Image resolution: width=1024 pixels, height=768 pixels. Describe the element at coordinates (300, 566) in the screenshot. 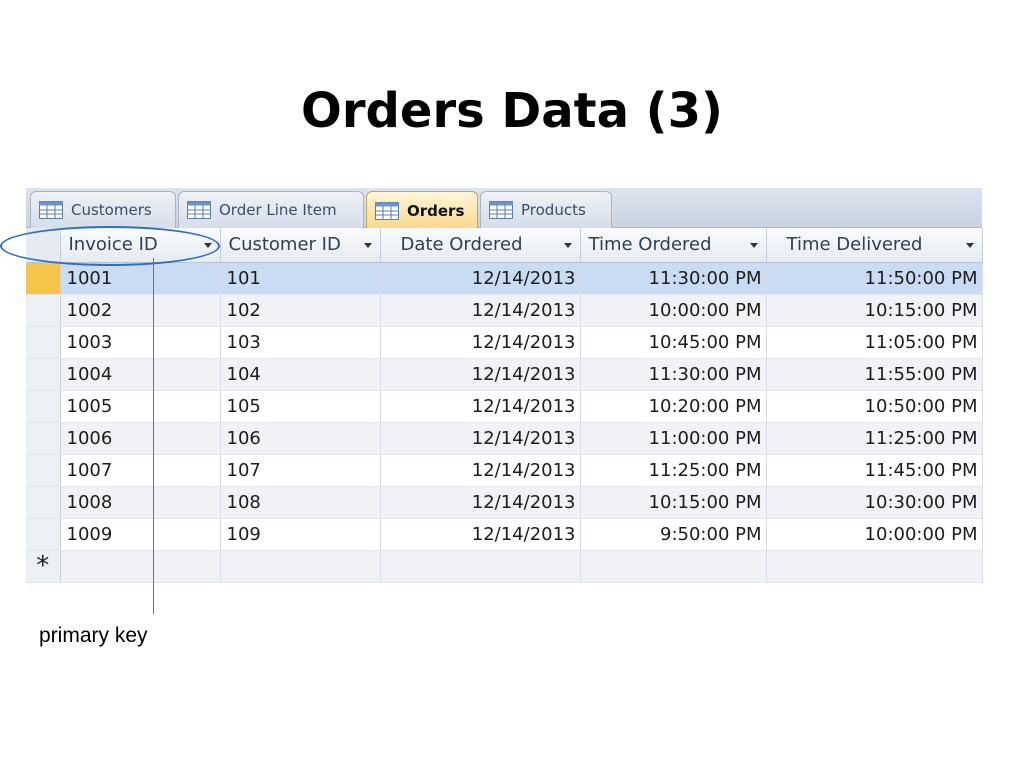

I see `cell-customer-id` at that location.